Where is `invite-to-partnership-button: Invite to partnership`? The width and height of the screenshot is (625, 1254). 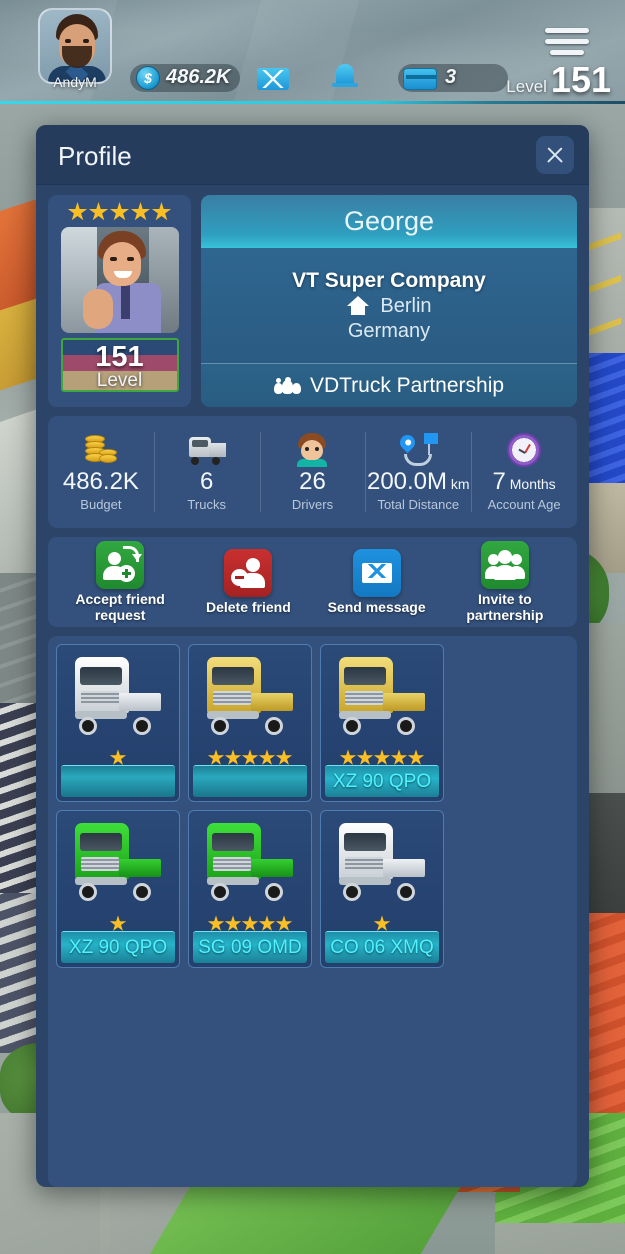 invite-to-partnership-button: Invite to partnership is located at coordinates (505, 582).